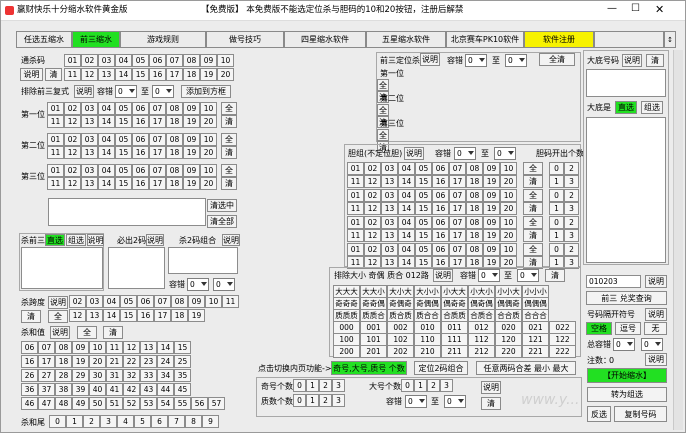  What do you see at coordinates (406, 235) in the screenshot?
I see `dan-row3-grid-2-cell: 14` at bounding box center [406, 235].